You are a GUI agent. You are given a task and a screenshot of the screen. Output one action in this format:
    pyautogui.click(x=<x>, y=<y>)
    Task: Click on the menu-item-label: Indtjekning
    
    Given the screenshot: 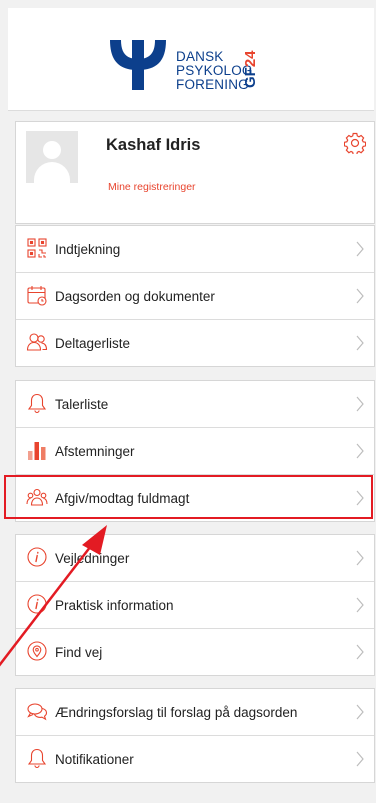 What is the action you would take?
    pyautogui.click(x=88, y=249)
    